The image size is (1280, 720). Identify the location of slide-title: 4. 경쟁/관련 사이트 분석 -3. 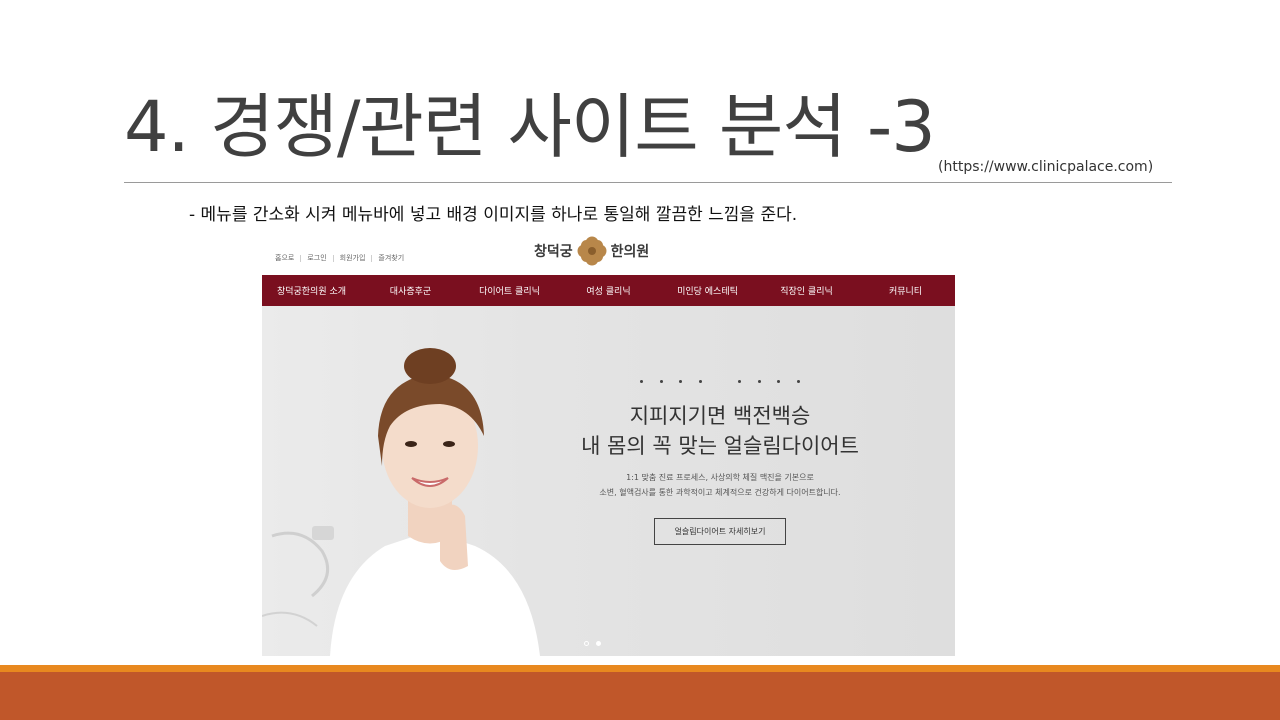
(530, 127).